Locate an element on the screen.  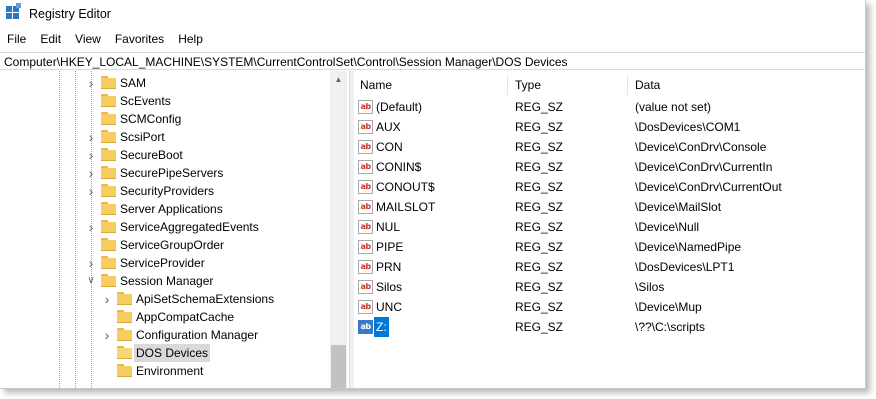
scroll-up-arrow-icon: ▲ is located at coordinates (338, 79).